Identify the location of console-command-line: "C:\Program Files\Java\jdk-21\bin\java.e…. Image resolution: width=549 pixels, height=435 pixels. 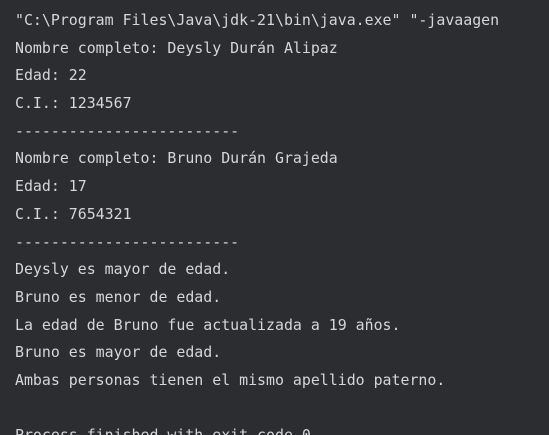
(257, 20).